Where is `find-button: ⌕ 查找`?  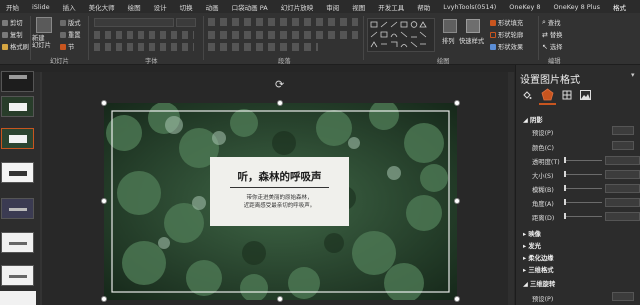
find-button: ⌕ 查找 is located at coordinates (551, 22).